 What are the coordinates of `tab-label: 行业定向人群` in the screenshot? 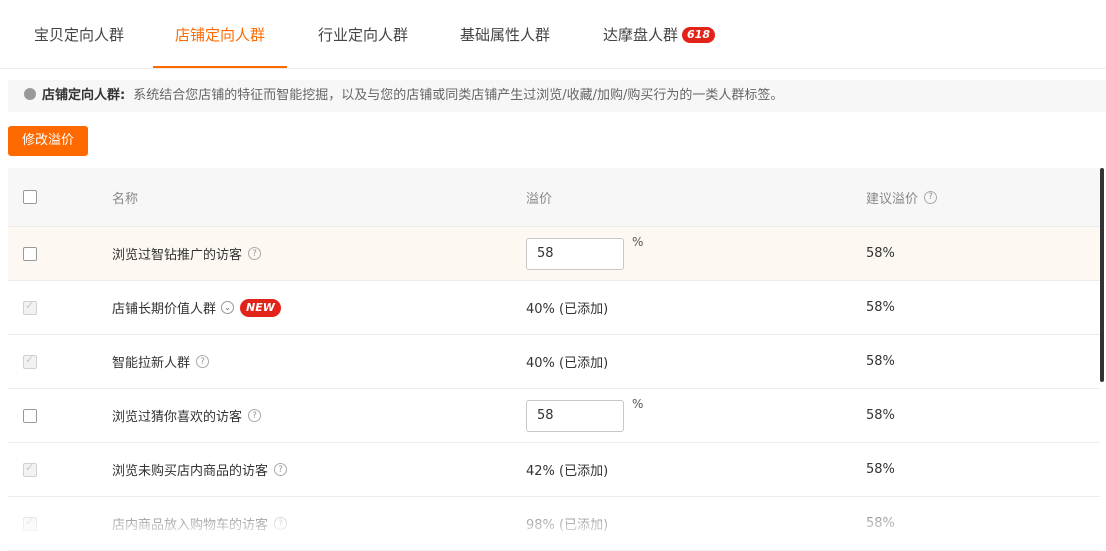 It's located at (363, 35).